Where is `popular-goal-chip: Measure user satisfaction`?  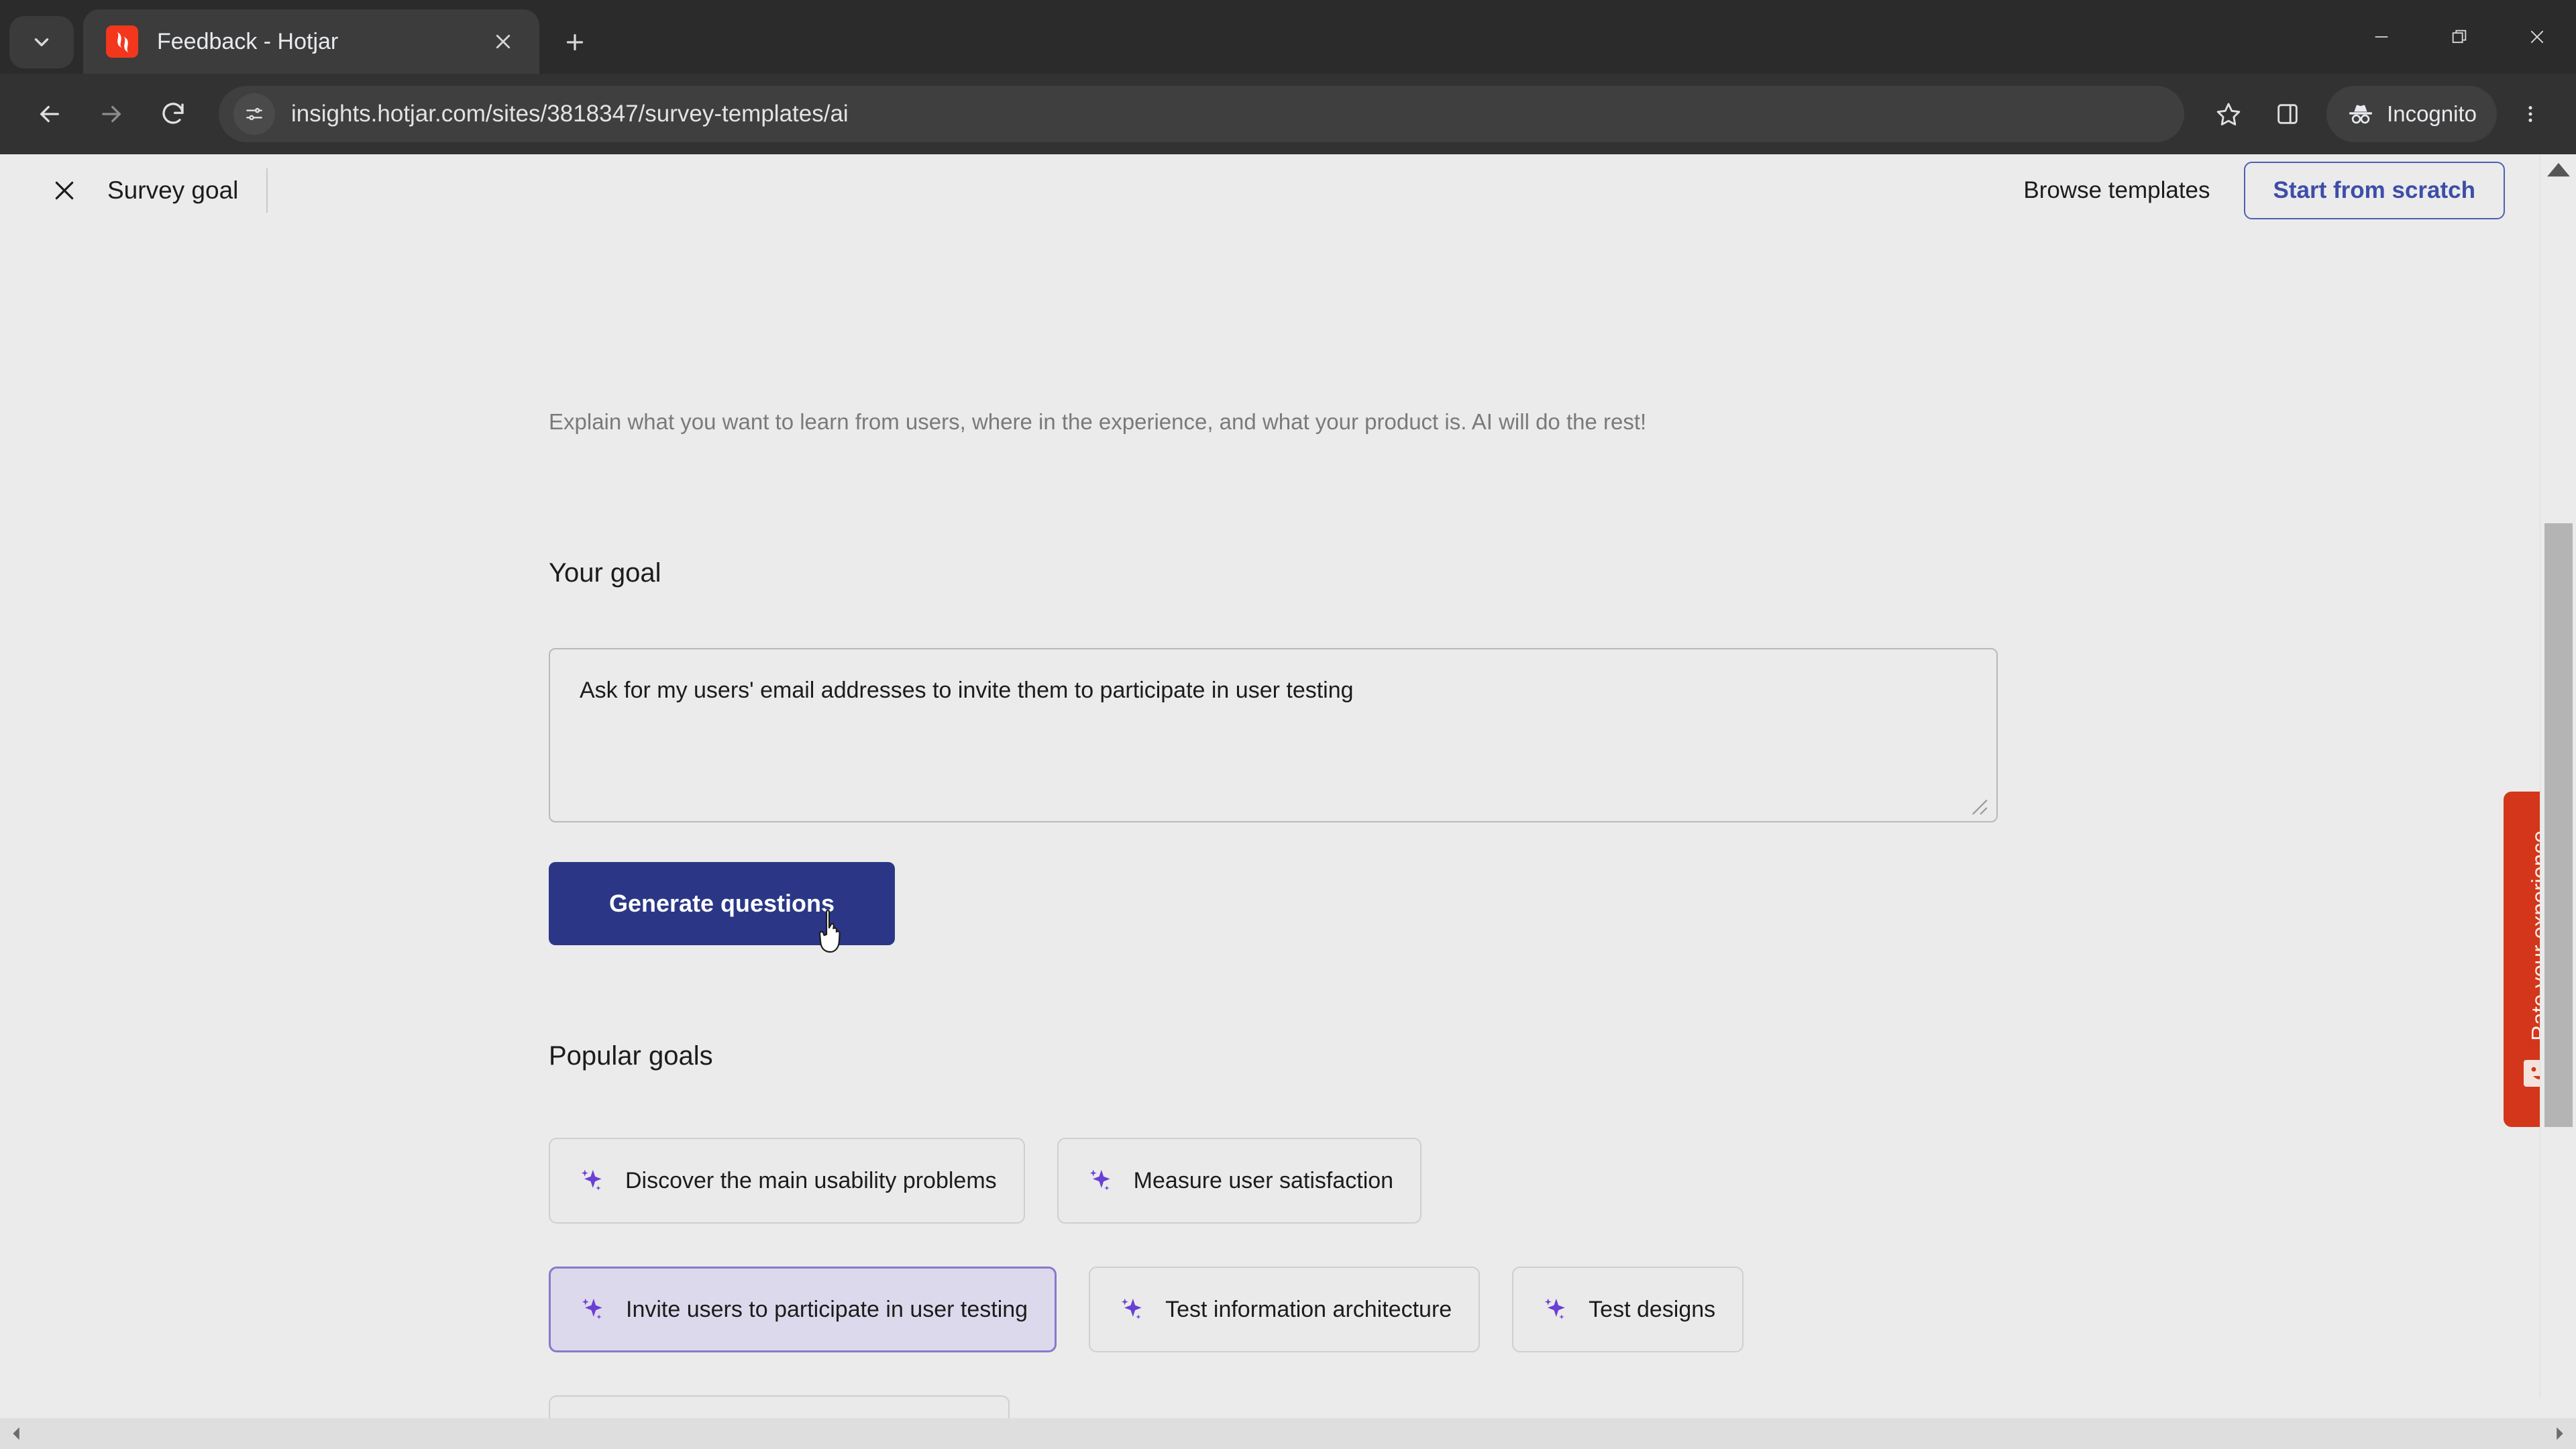
popular-goal-chip: Measure user satisfaction is located at coordinates (1239, 1181).